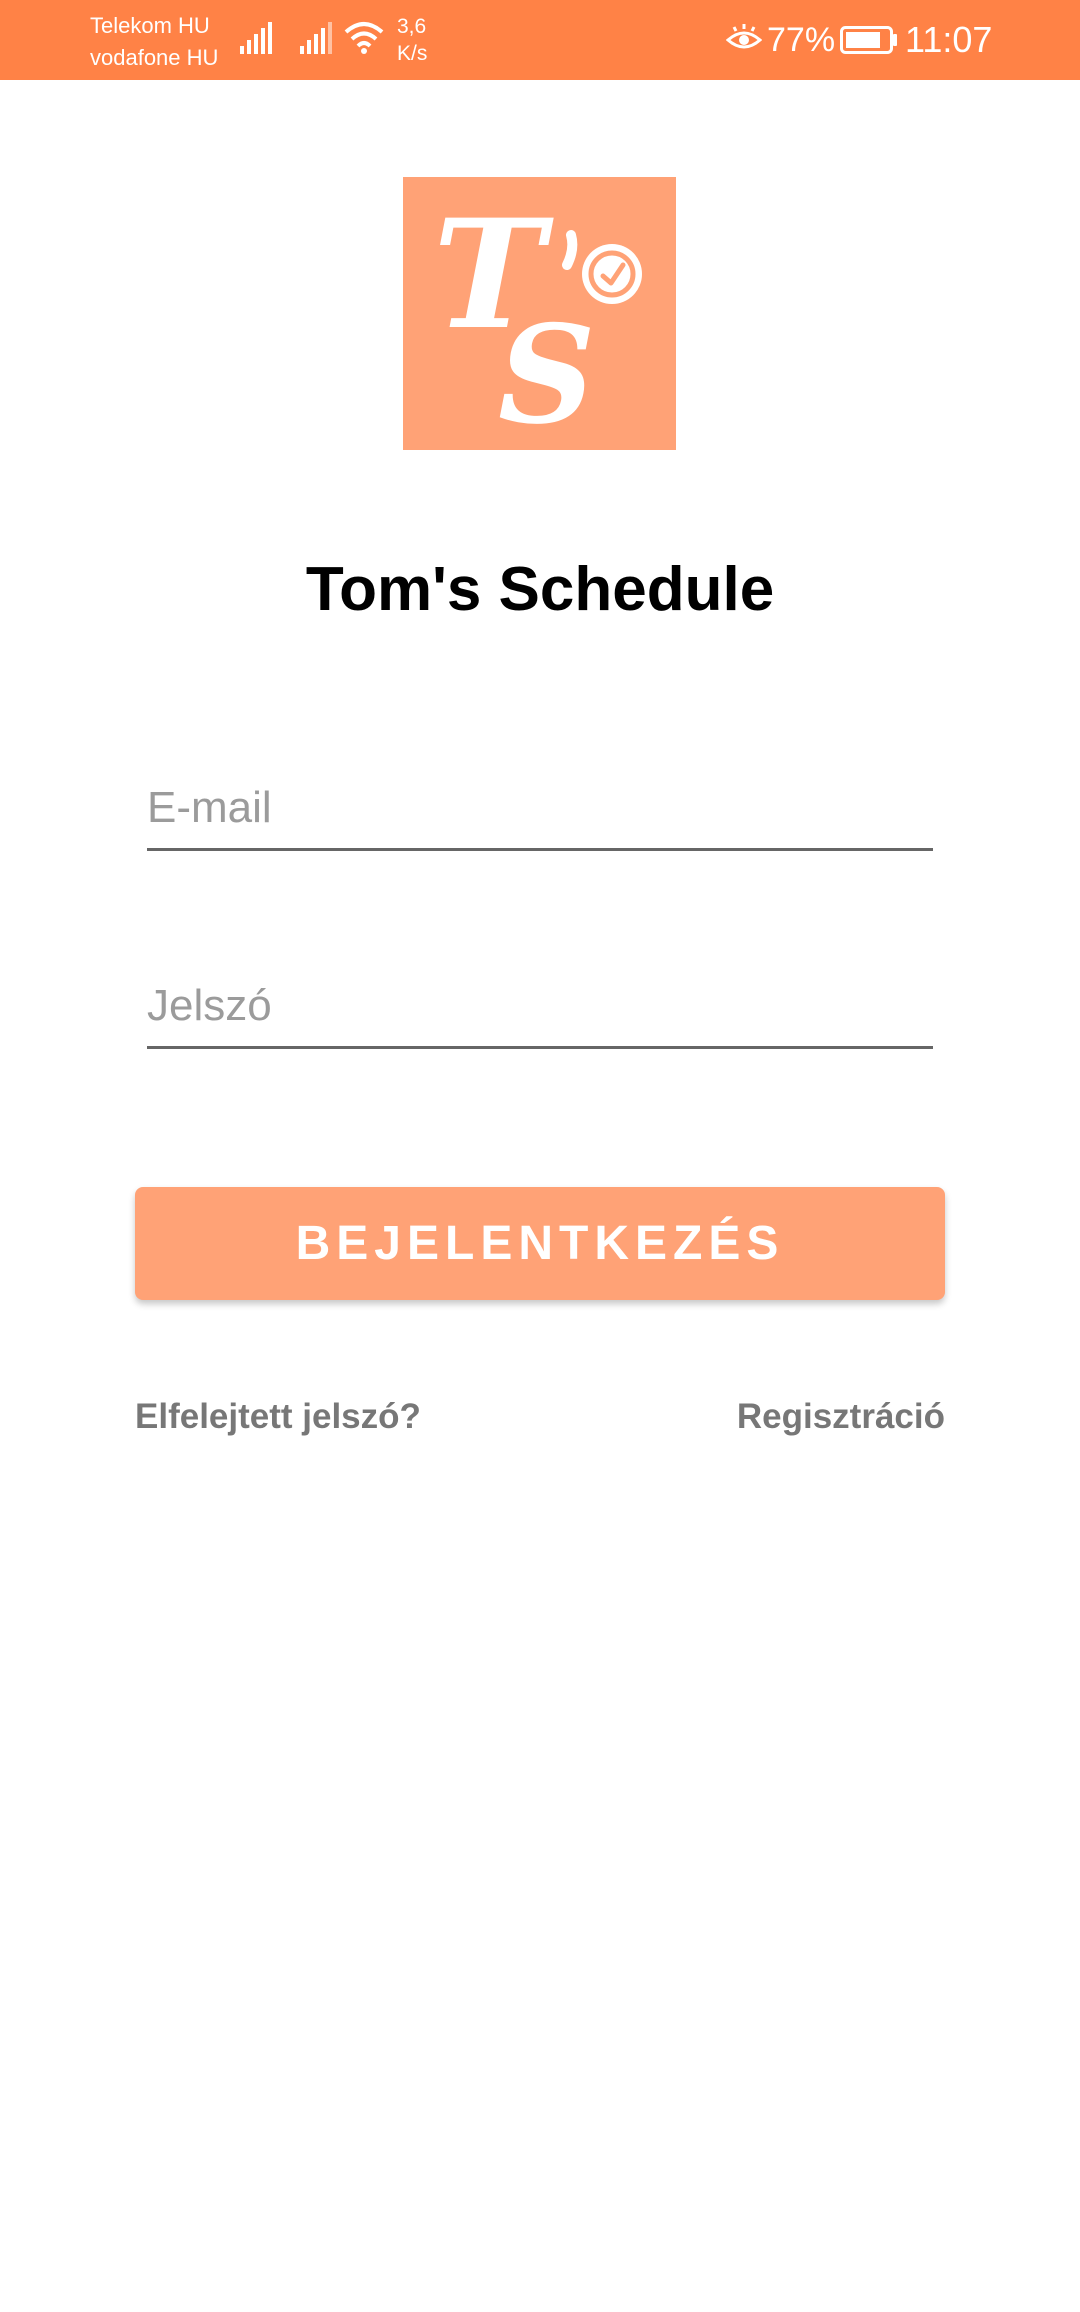 This screenshot has width=1080, height=2312. Describe the element at coordinates (540, 1243) in the screenshot. I see `login-button: BEJELENTKEZÉS` at that location.